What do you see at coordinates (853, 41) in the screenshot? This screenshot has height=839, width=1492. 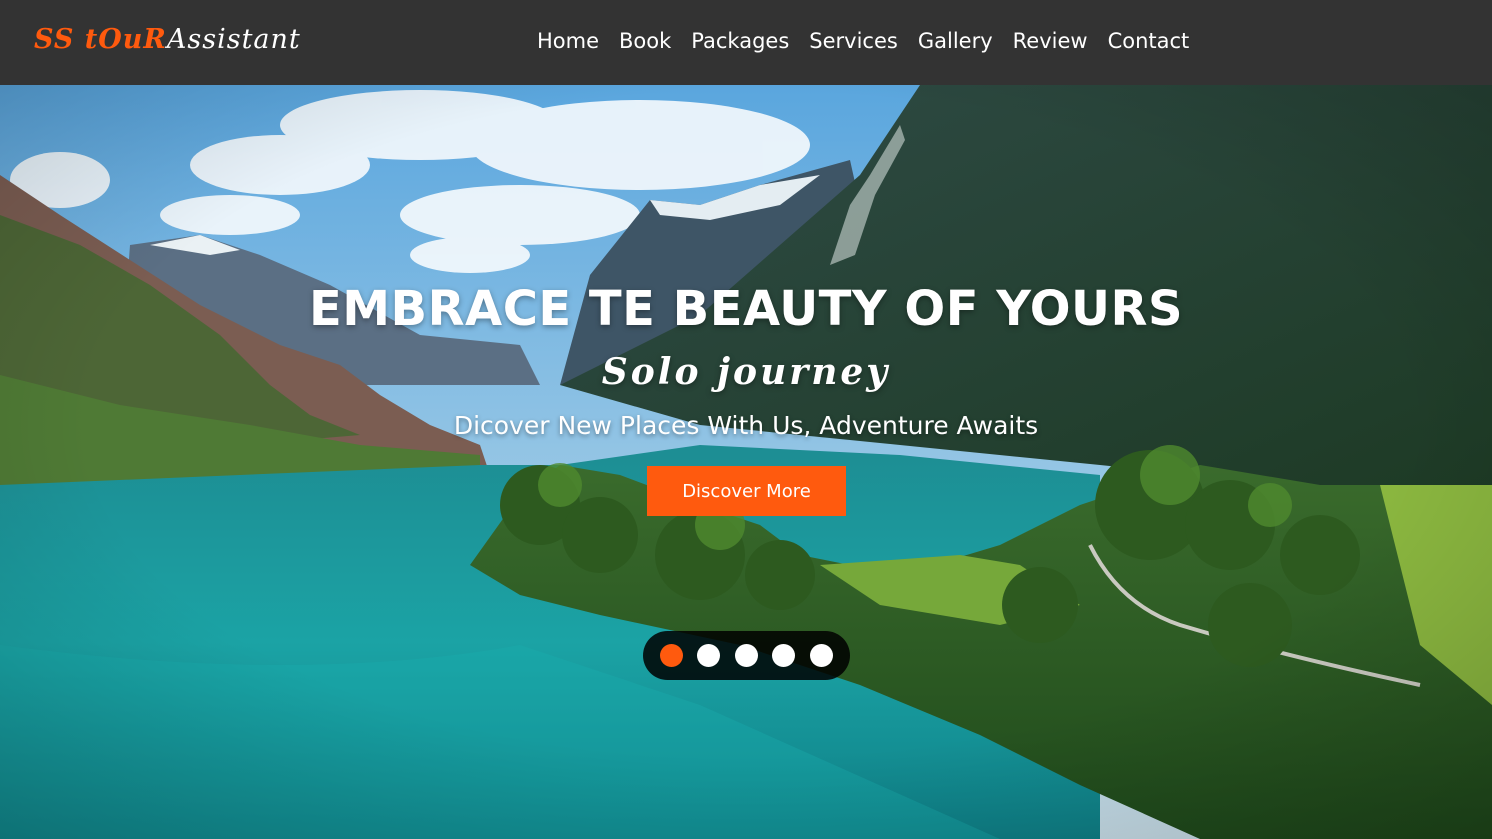 I see `nav-services-link: Services` at bounding box center [853, 41].